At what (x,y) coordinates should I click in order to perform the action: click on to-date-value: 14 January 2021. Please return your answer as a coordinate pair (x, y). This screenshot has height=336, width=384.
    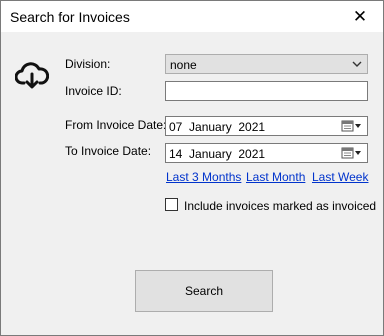
    Looking at the image, I should click on (217, 154).